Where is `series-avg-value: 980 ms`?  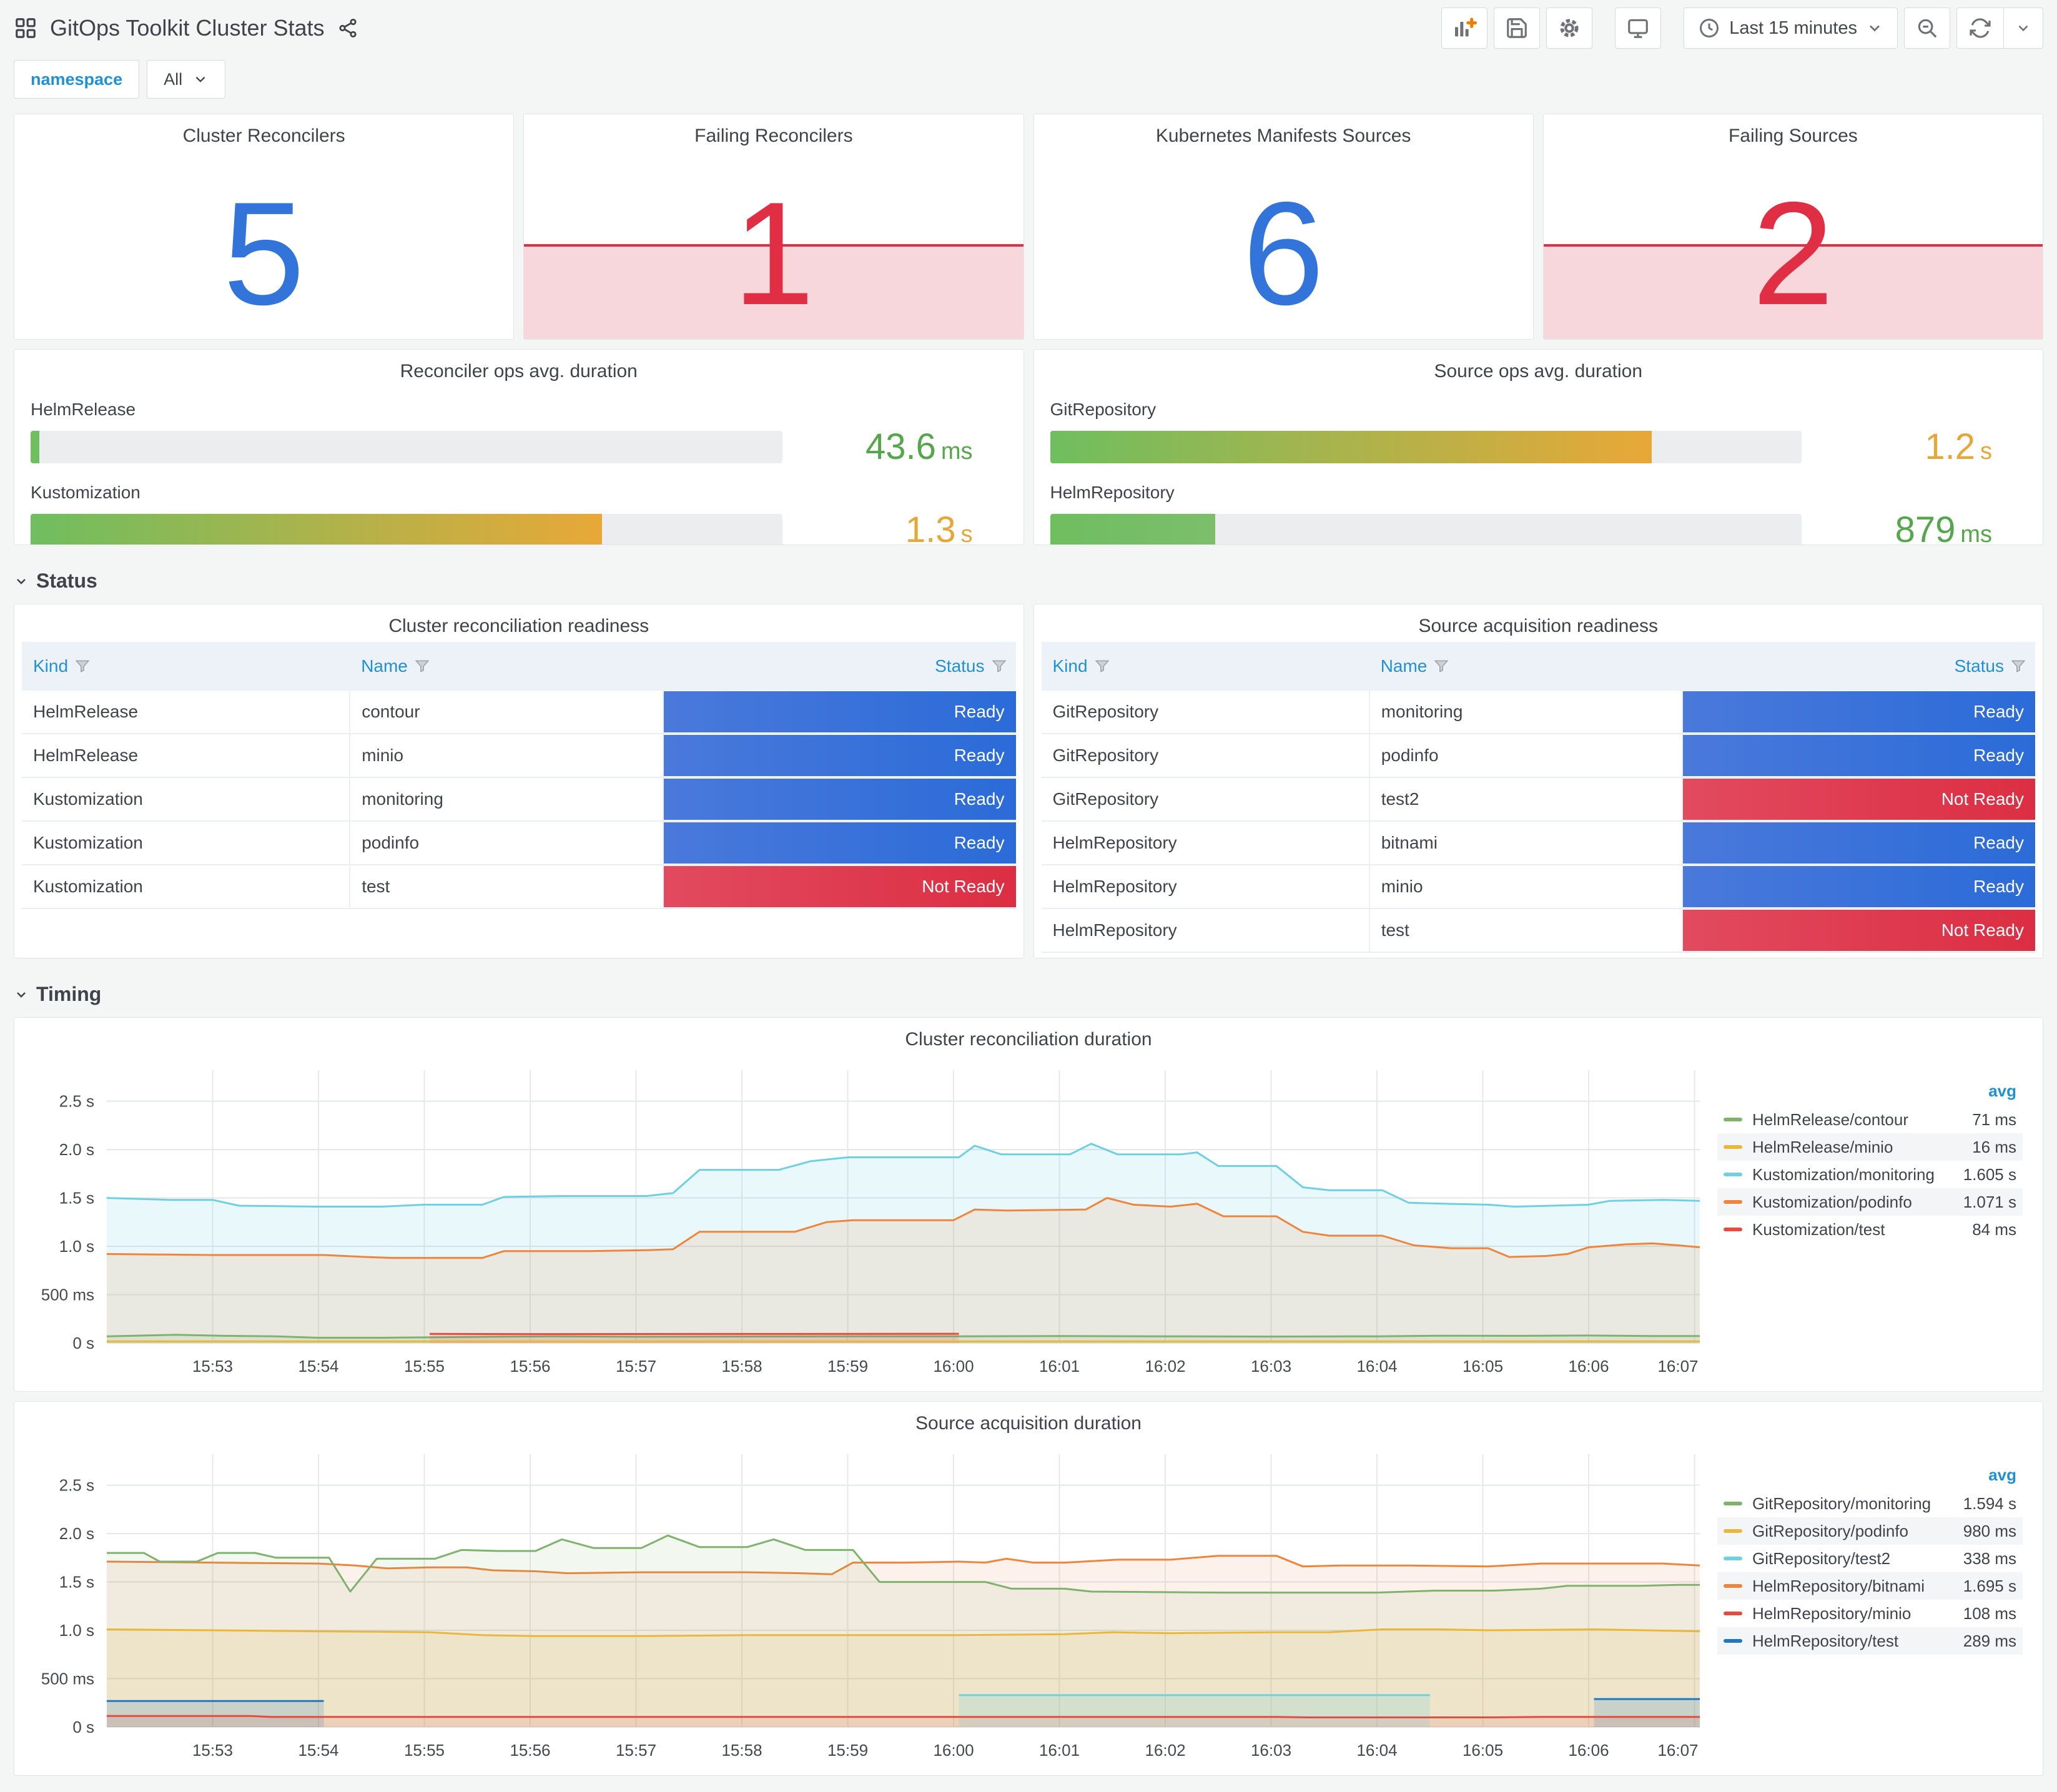
series-avg-value: 980 ms is located at coordinates (1989, 1530).